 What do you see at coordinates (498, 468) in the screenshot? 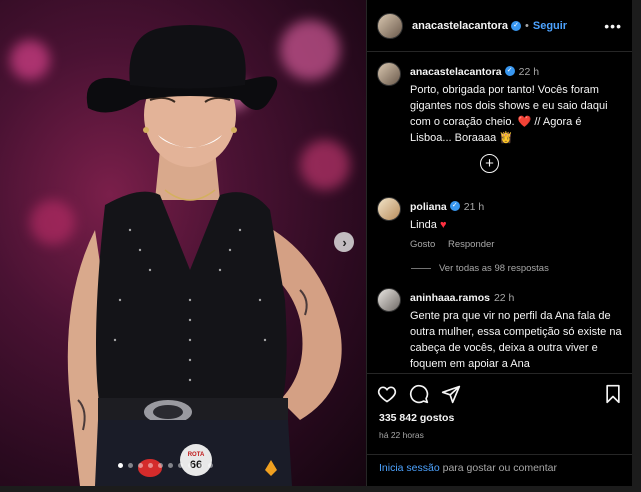
I see `login-prompt-text: para gostar ou comentar` at bounding box center [498, 468].